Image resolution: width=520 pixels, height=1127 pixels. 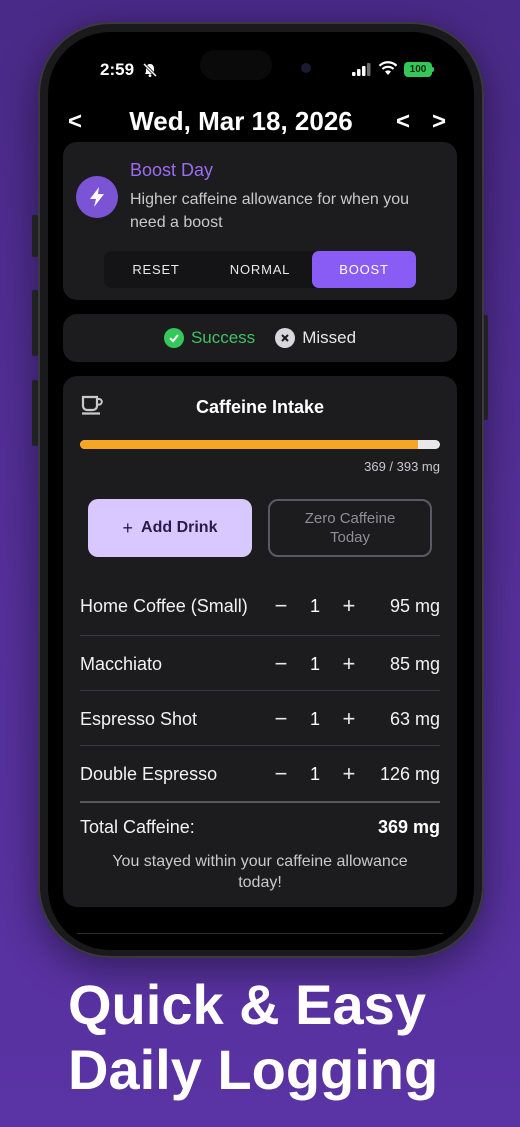 What do you see at coordinates (418, 69) in the screenshot?
I see `battery-indicator: 100` at bounding box center [418, 69].